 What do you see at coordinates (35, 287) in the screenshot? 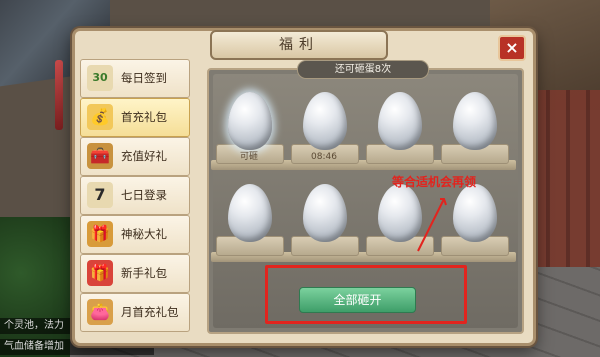
I see `trees` at bounding box center [35, 287].